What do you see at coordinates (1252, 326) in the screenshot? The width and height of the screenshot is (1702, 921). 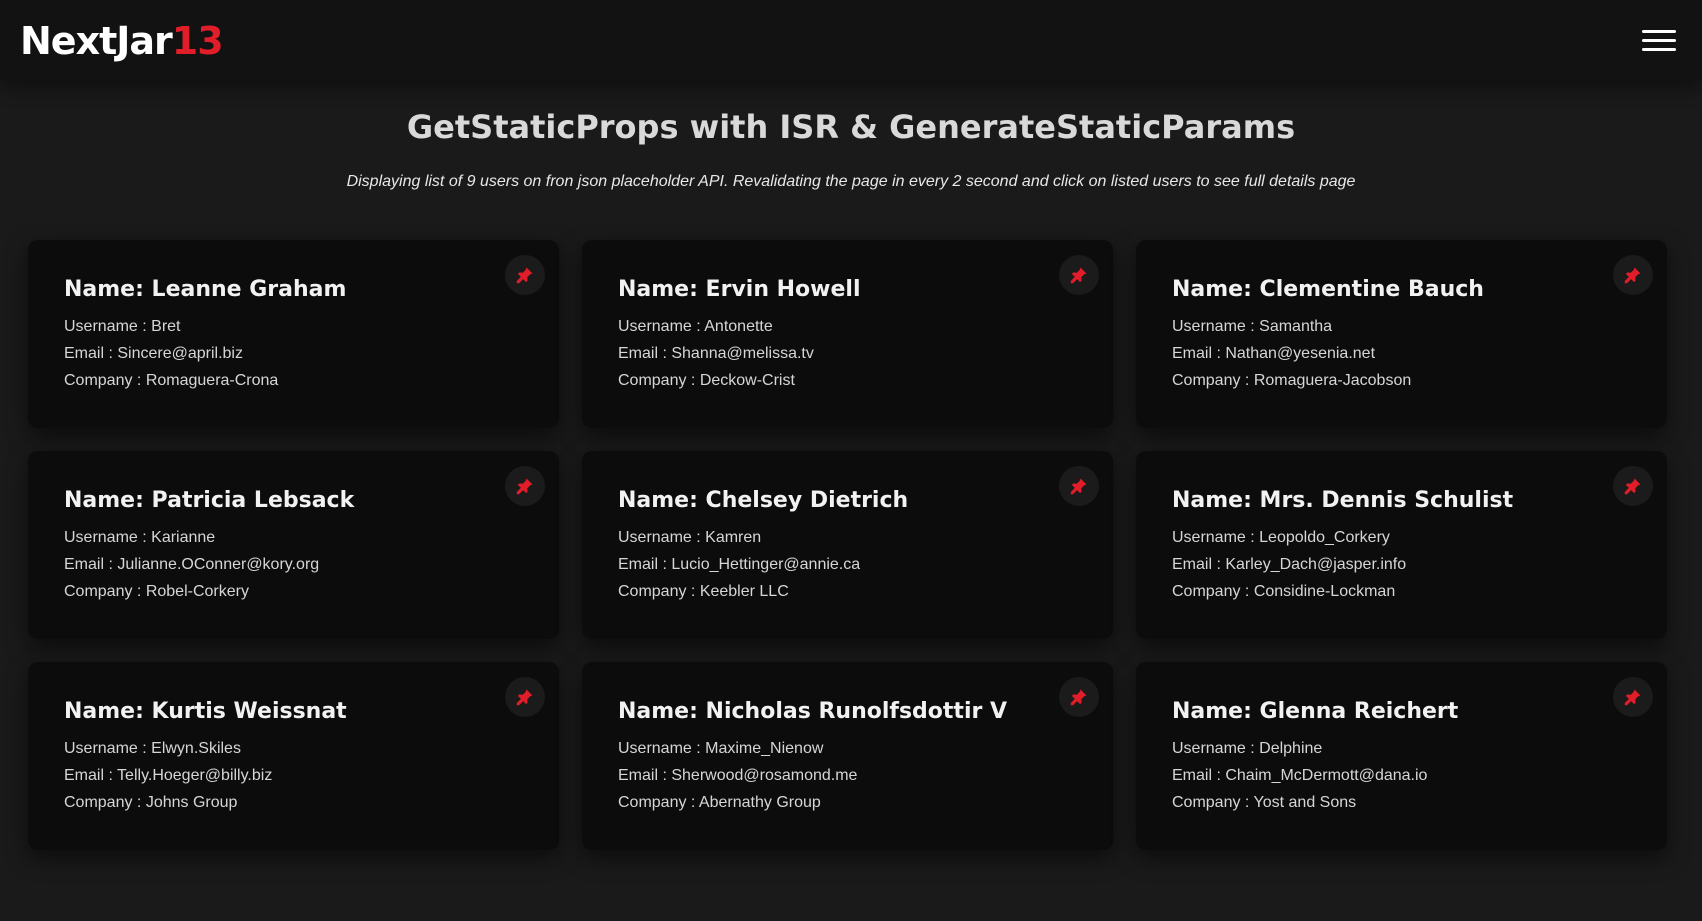 I see `user-username: Username : Samantha` at bounding box center [1252, 326].